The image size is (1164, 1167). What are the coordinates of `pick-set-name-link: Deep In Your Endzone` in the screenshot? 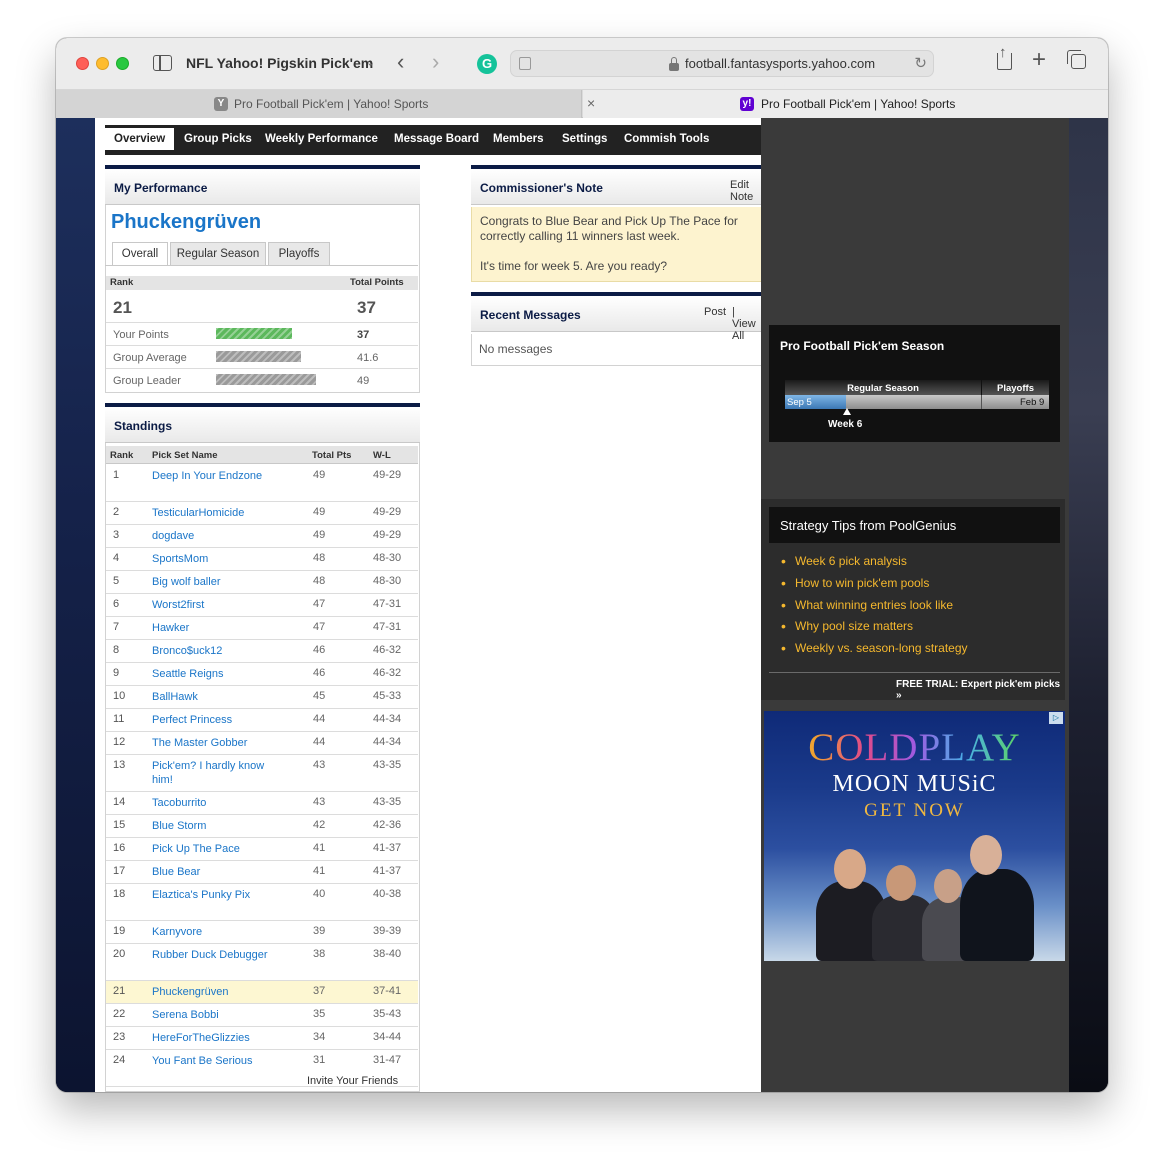 It's located at (212, 476).